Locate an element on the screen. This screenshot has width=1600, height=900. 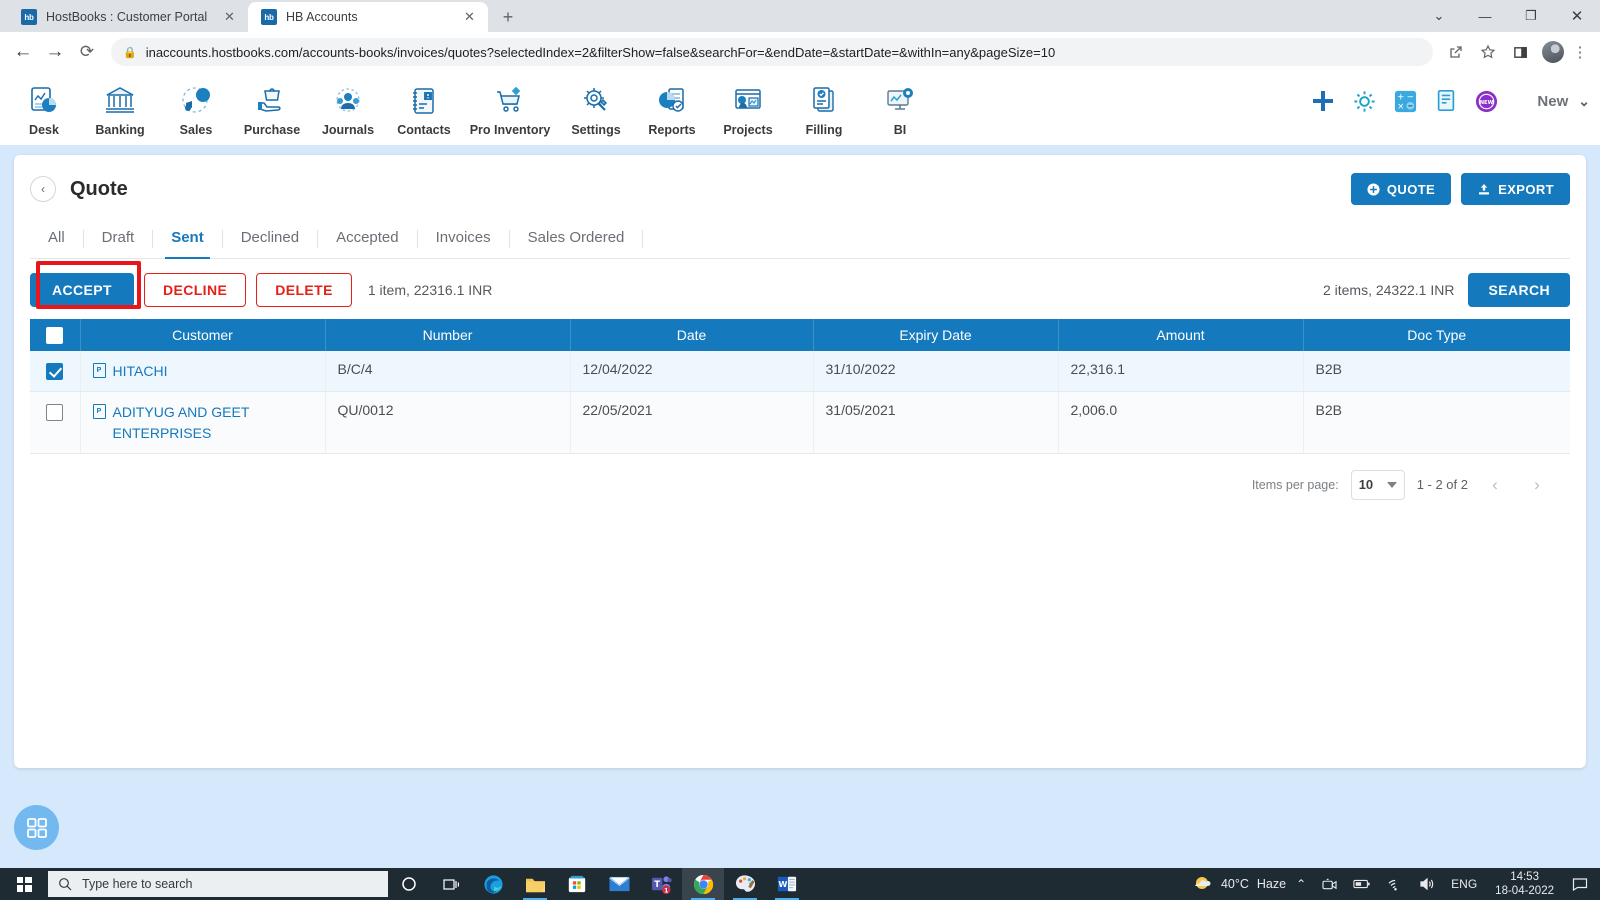
paint-3d-icon is located at coordinates (745, 884).